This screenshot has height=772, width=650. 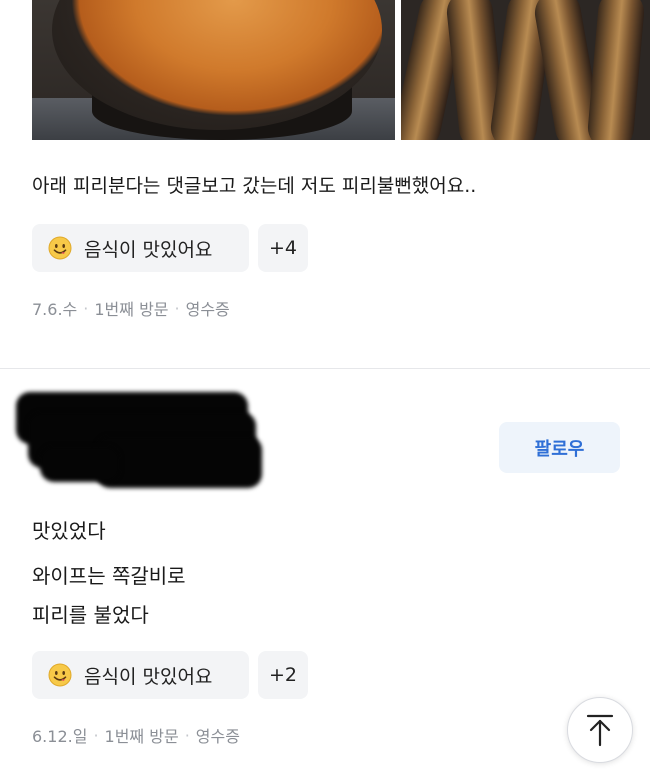 I want to click on review-meta: 7.6.수 · 1번째 방문 · 영수증, so click(x=131, y=308).